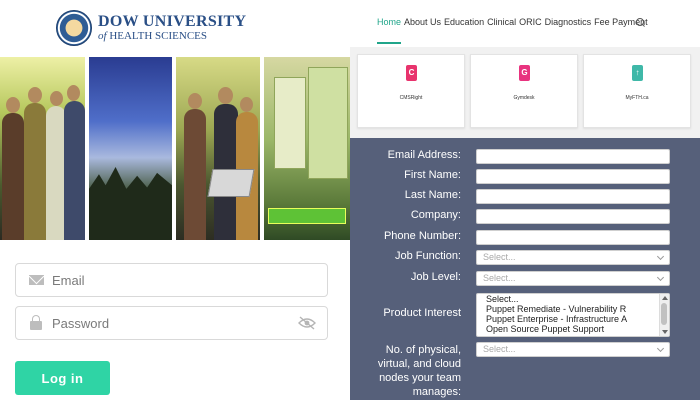  Describe the element at coordinates (435, 277) in the screenshot. I see `job-level-label: Job Level:` at that location.